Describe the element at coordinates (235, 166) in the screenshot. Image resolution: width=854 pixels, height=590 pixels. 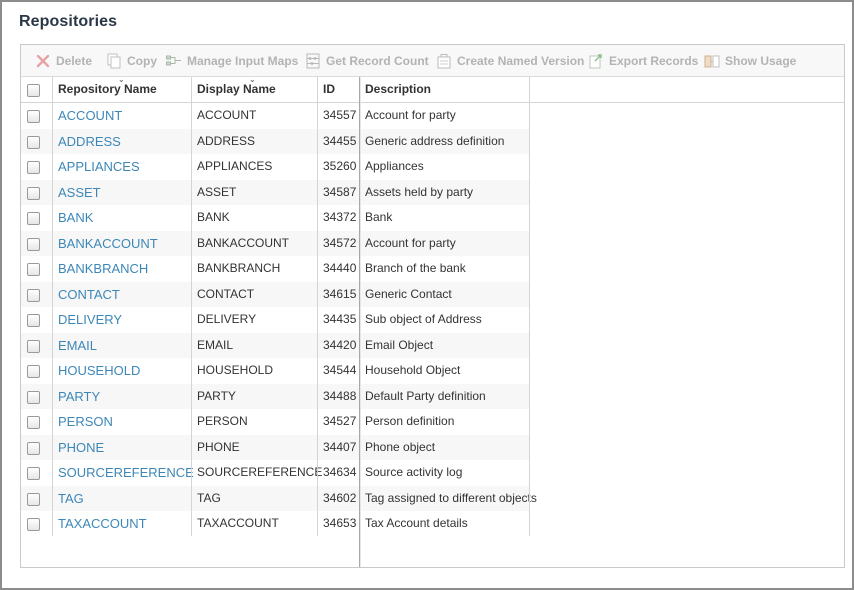
I see `display-name-cell: APPLIANCES` at that location.